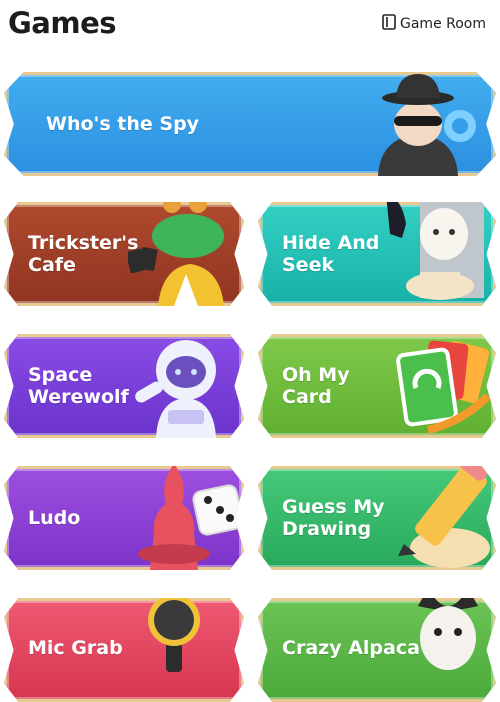 Image resolution: width=500 pixels, height=702 pixels. What do you see at coordinates (54, 518) in the screenshot?
I see `game-card-label: Ludo` at bounding box center [54, 518].